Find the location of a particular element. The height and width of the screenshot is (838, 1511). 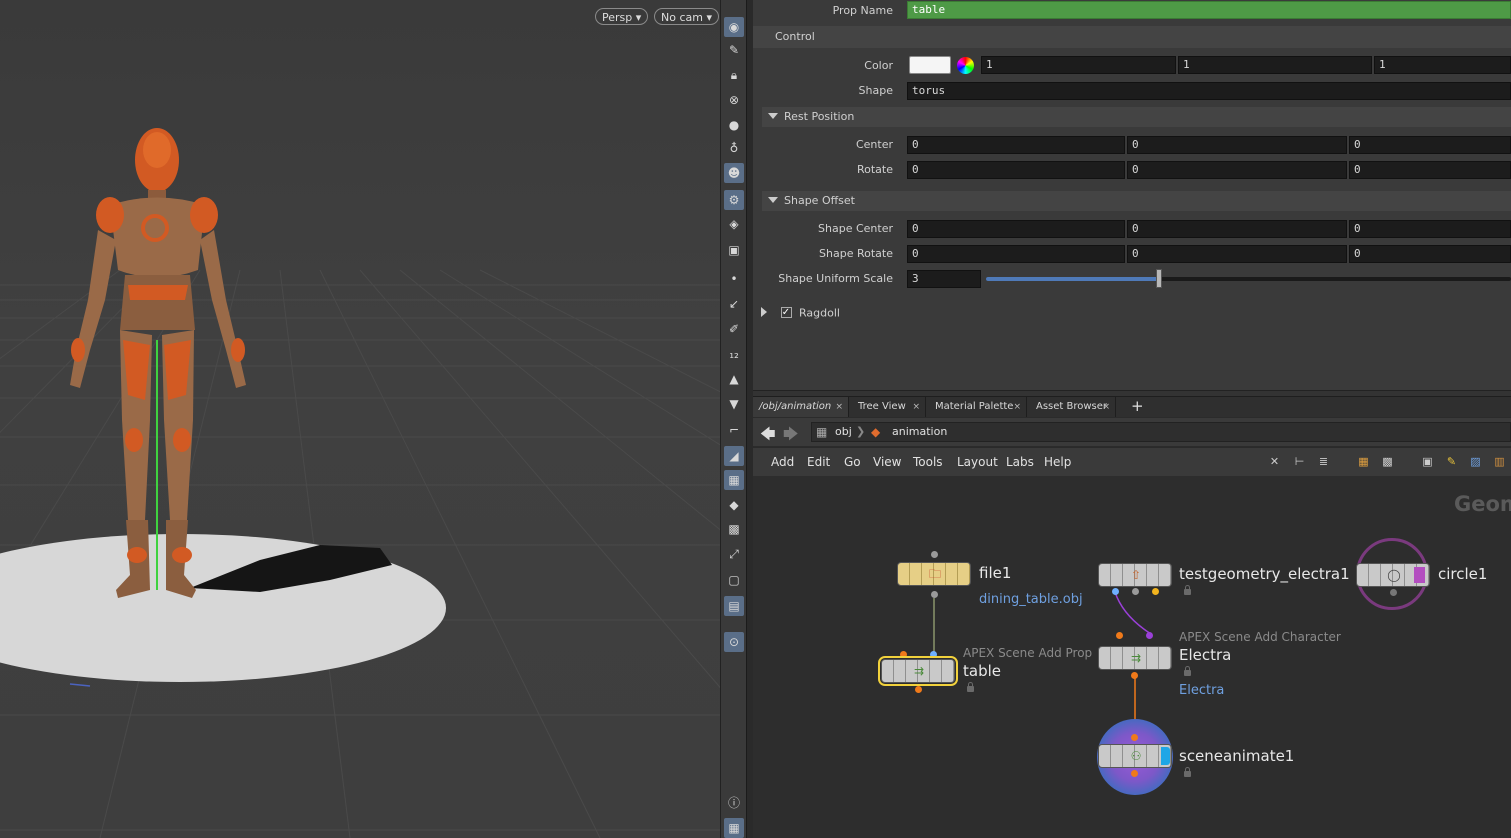

color-wheel-icon is located at coordinates (965, 65).